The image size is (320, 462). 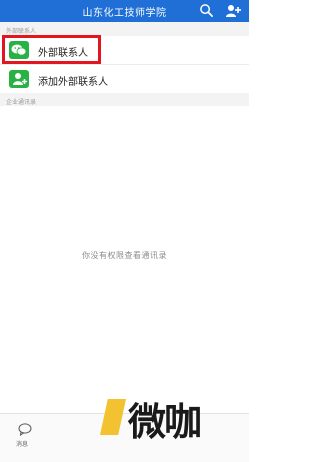 What do you see at coordinates (124, 29) in the screenshot?
I see `section-header-external` at bounding box center [124, 29].